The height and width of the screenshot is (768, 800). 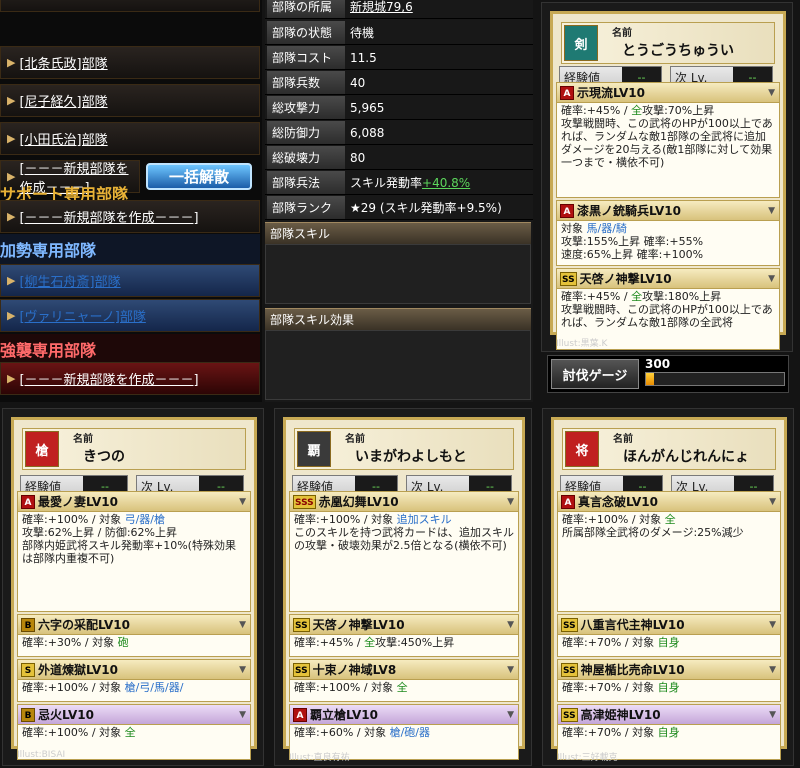 What do you see at coordinates (658, 364) in the screenshot?
I see `gauge-value: 300` at bounding box center [658, 364].